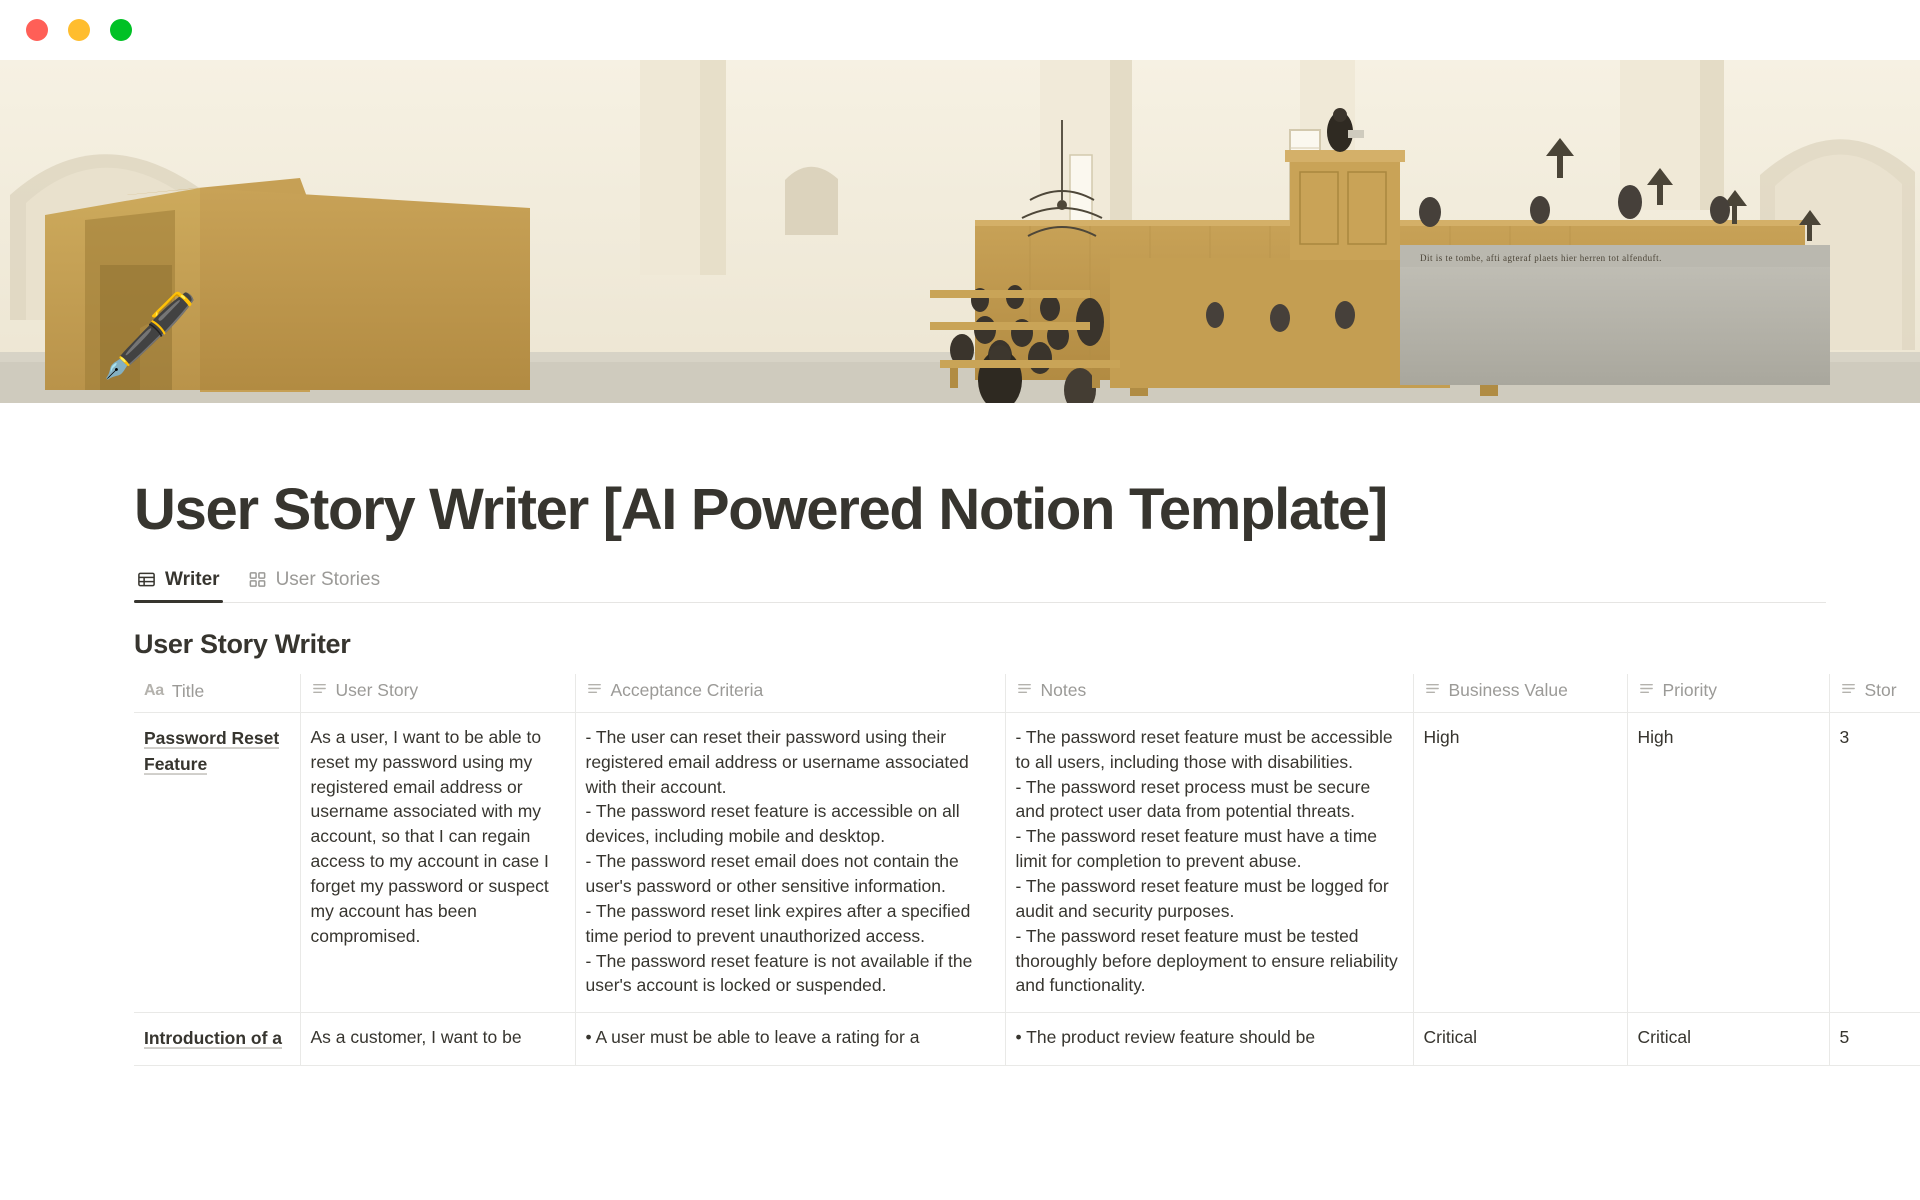 Image resolution: width=1920 pixels, height=1200 pixels. Describe the element at coordinates (1209, 1039) in the screenshot. I see `cell-notes: • The product review feature should be` at that location.